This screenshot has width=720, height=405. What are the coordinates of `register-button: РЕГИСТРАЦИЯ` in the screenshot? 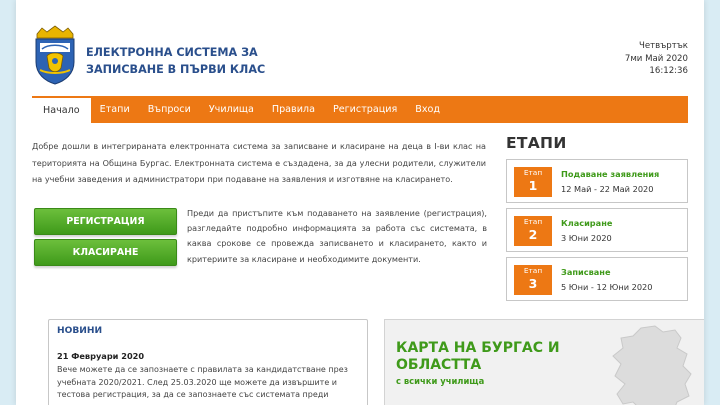 It's located at (105, 221).